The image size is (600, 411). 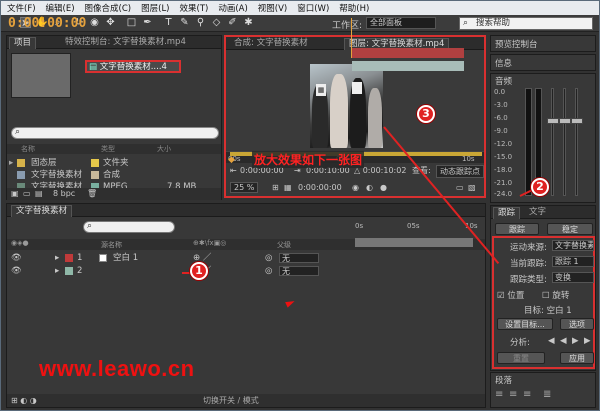 I want to click on bpc-label: 8 bpc, so click(x=64, y=194).